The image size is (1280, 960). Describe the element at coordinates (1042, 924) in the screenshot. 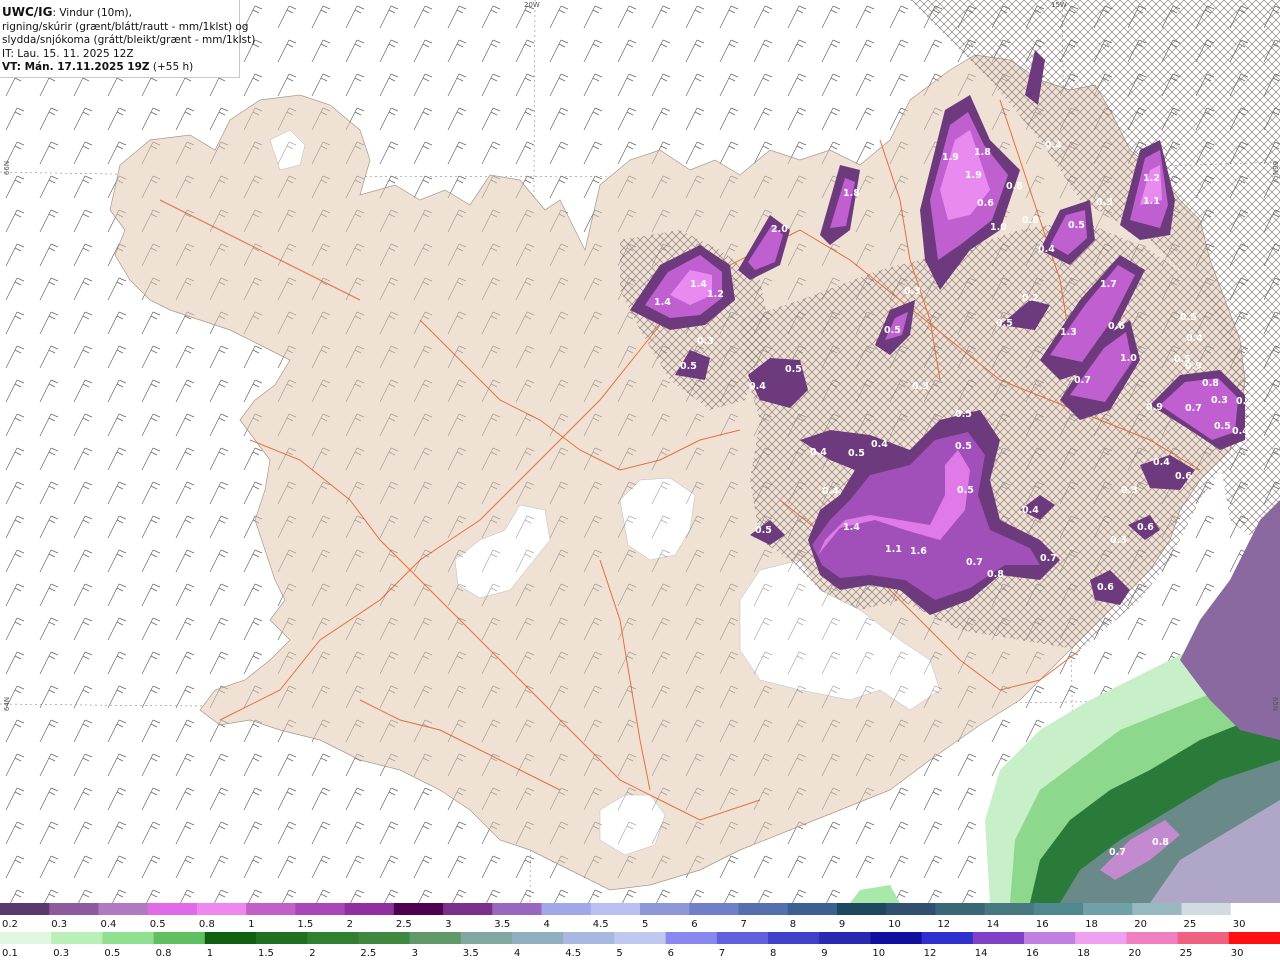

I see `snow-scale-label: 16` at that location.